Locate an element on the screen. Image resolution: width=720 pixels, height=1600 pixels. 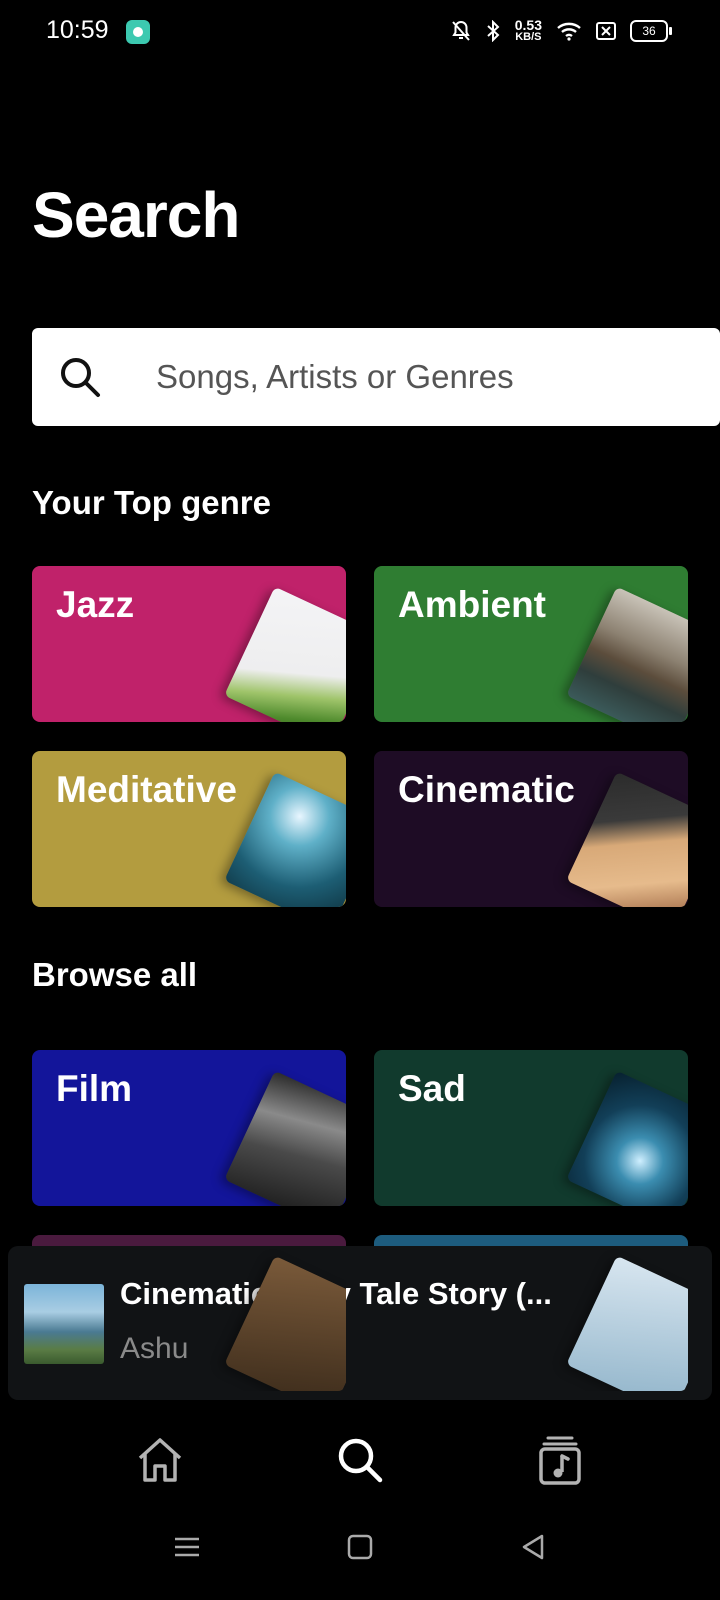
status-icons: 0.53 KB/S 36 is located at coordinates (561, 30).